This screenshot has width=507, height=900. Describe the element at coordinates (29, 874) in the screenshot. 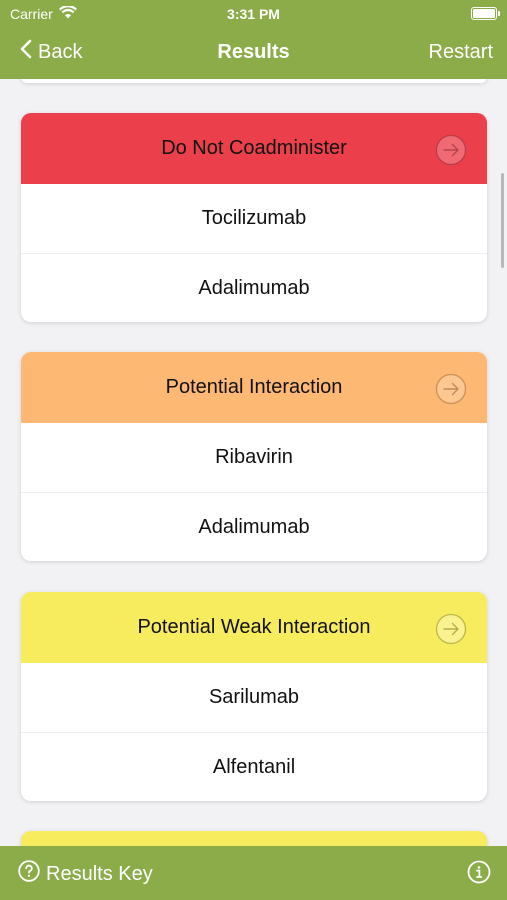

I see `question-circle-icon` at that location.